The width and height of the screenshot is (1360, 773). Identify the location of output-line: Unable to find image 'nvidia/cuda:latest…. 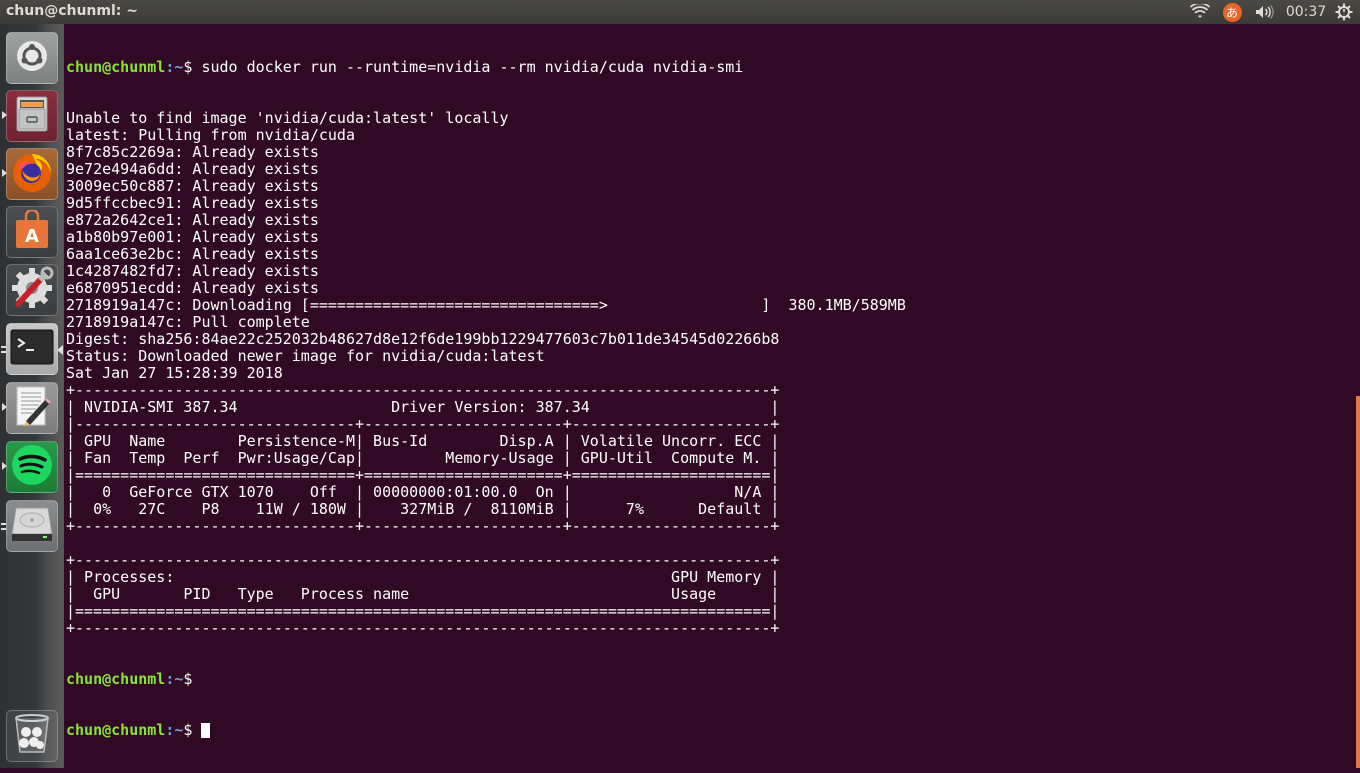
(287, 118).